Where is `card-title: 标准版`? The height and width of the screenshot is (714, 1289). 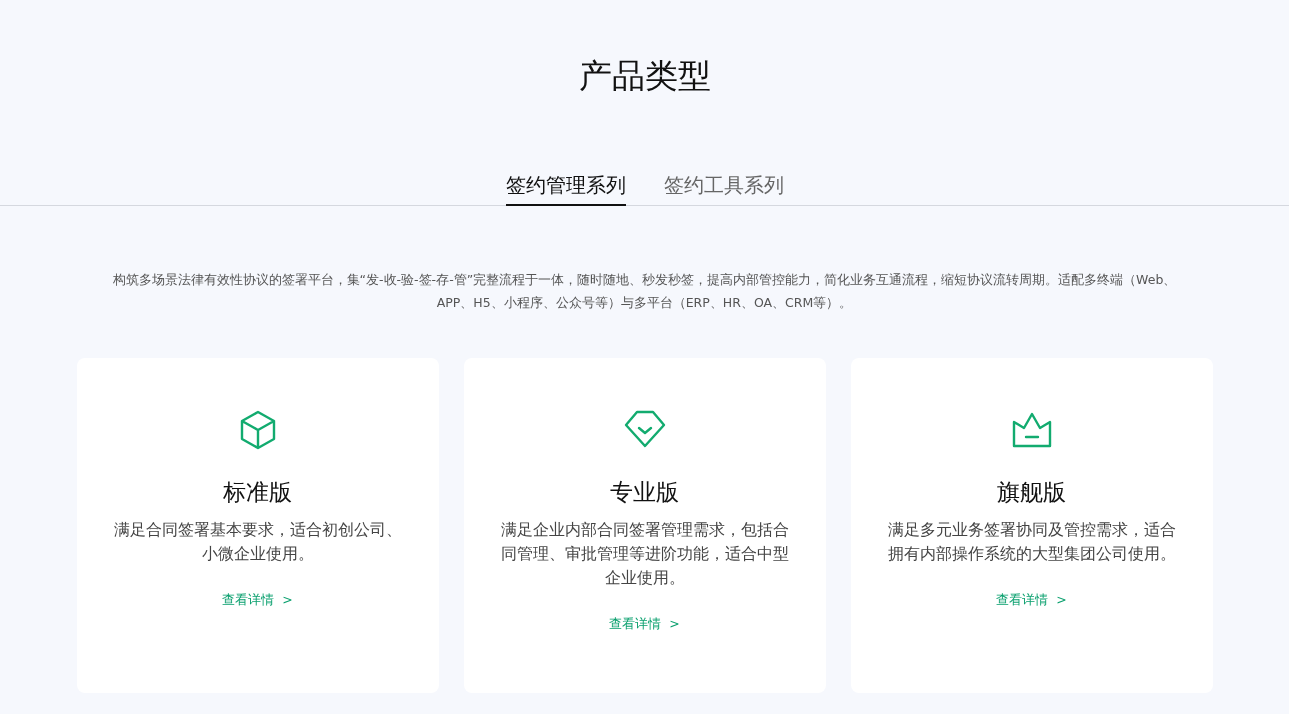
card-title: 标准版 is located at coordinates (257, 492).